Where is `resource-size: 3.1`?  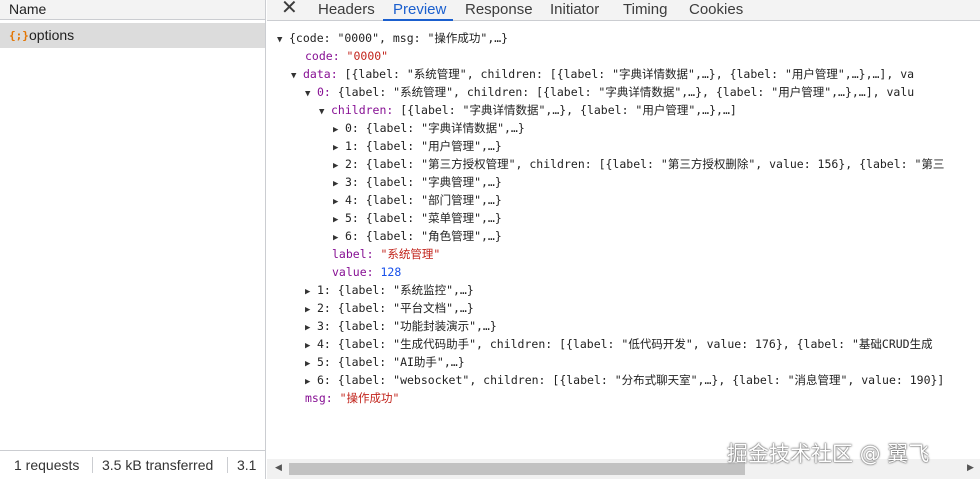 resource-size: 3.1 is located at coordinates (247, 465).